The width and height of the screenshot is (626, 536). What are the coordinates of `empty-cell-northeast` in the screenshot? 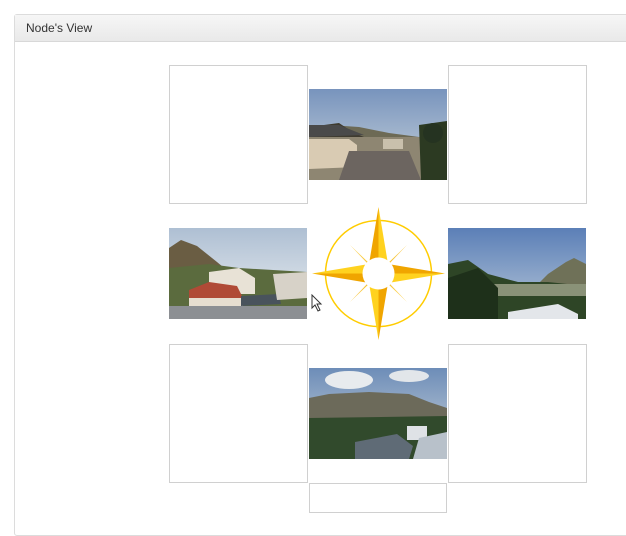 It's located at (517, 134).